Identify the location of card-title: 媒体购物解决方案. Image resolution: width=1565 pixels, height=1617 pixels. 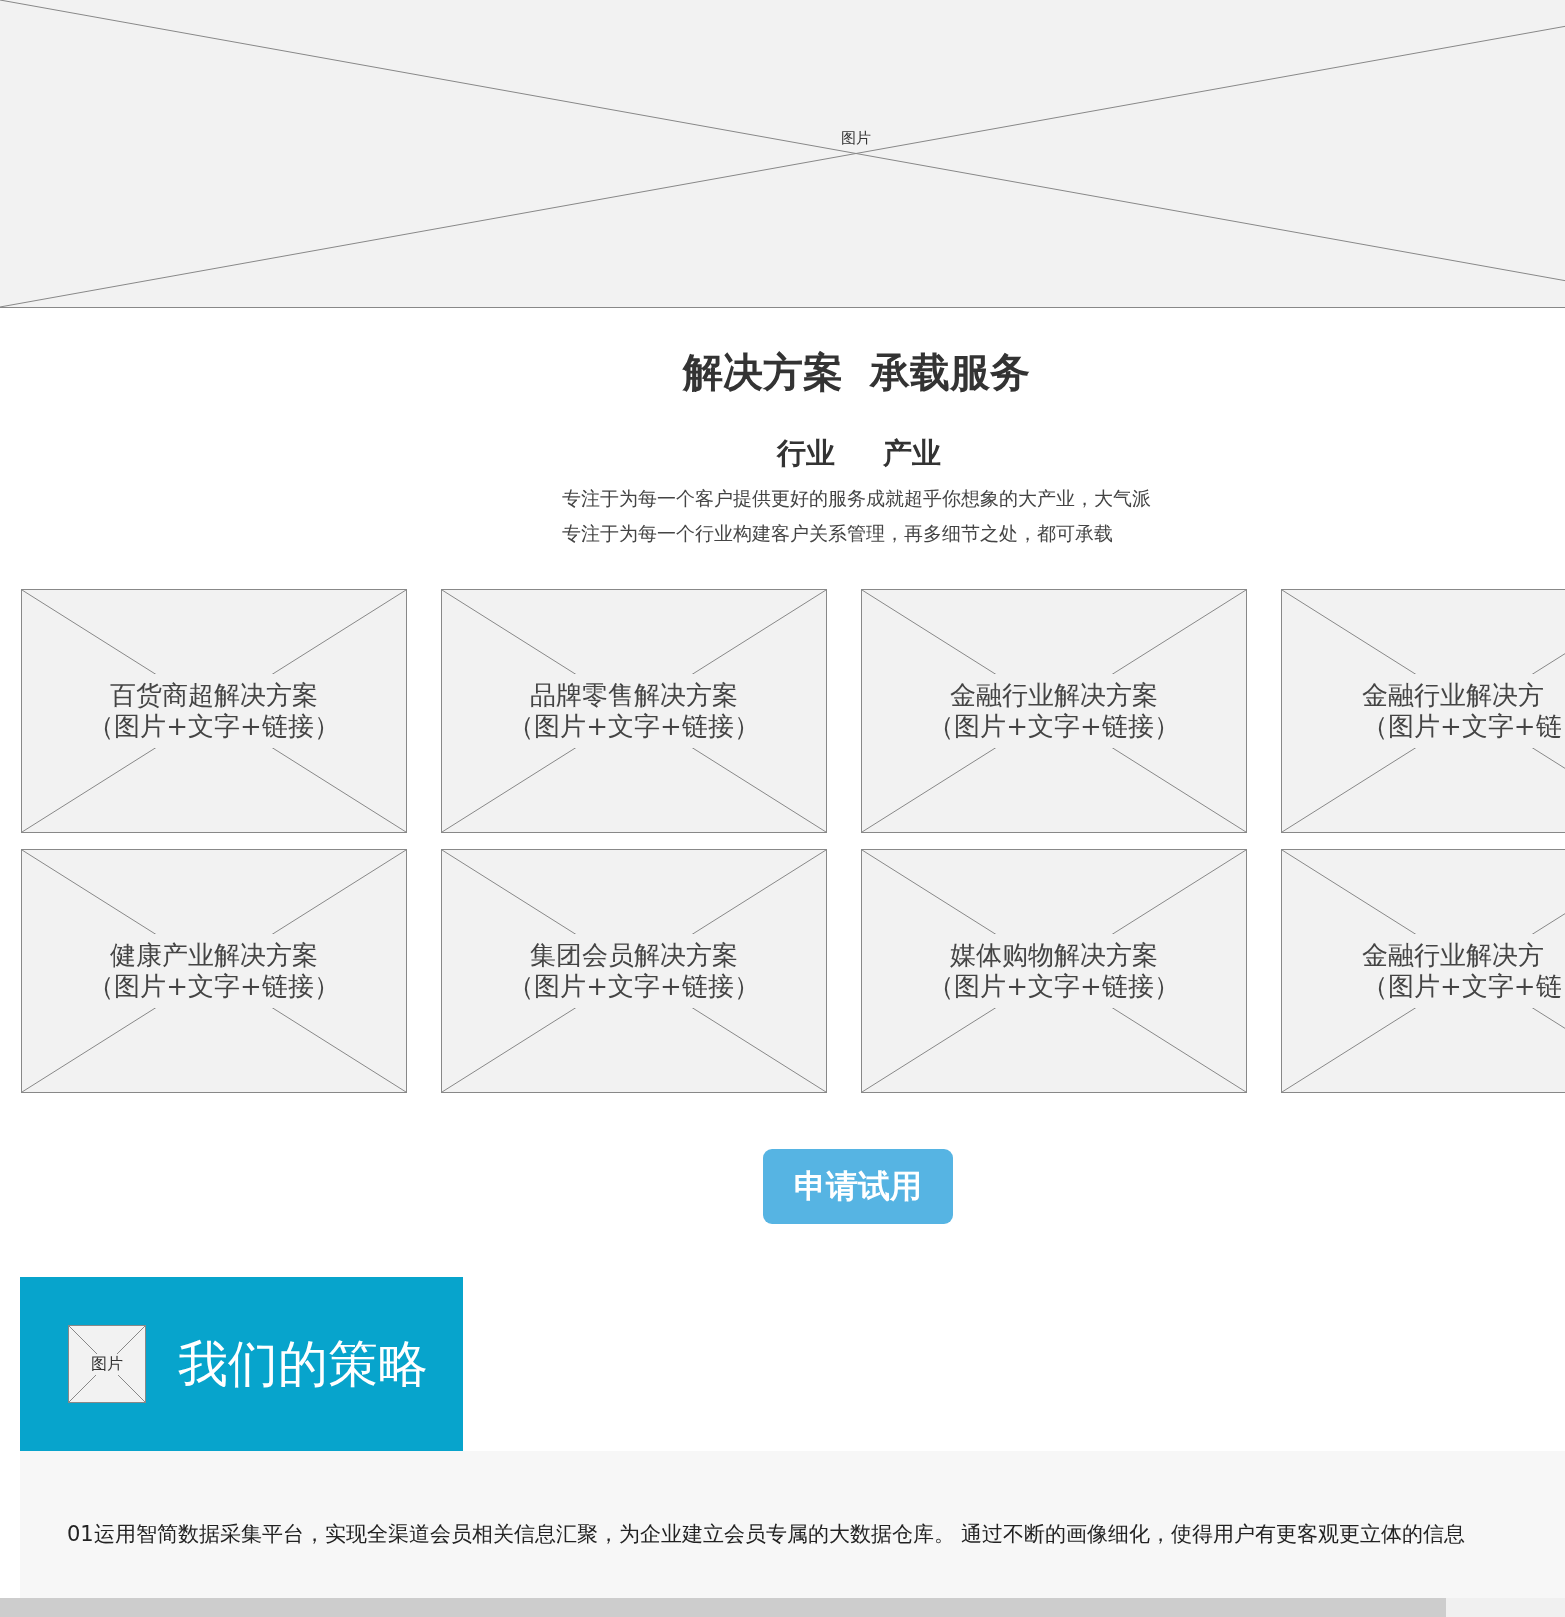
(1054, 955).